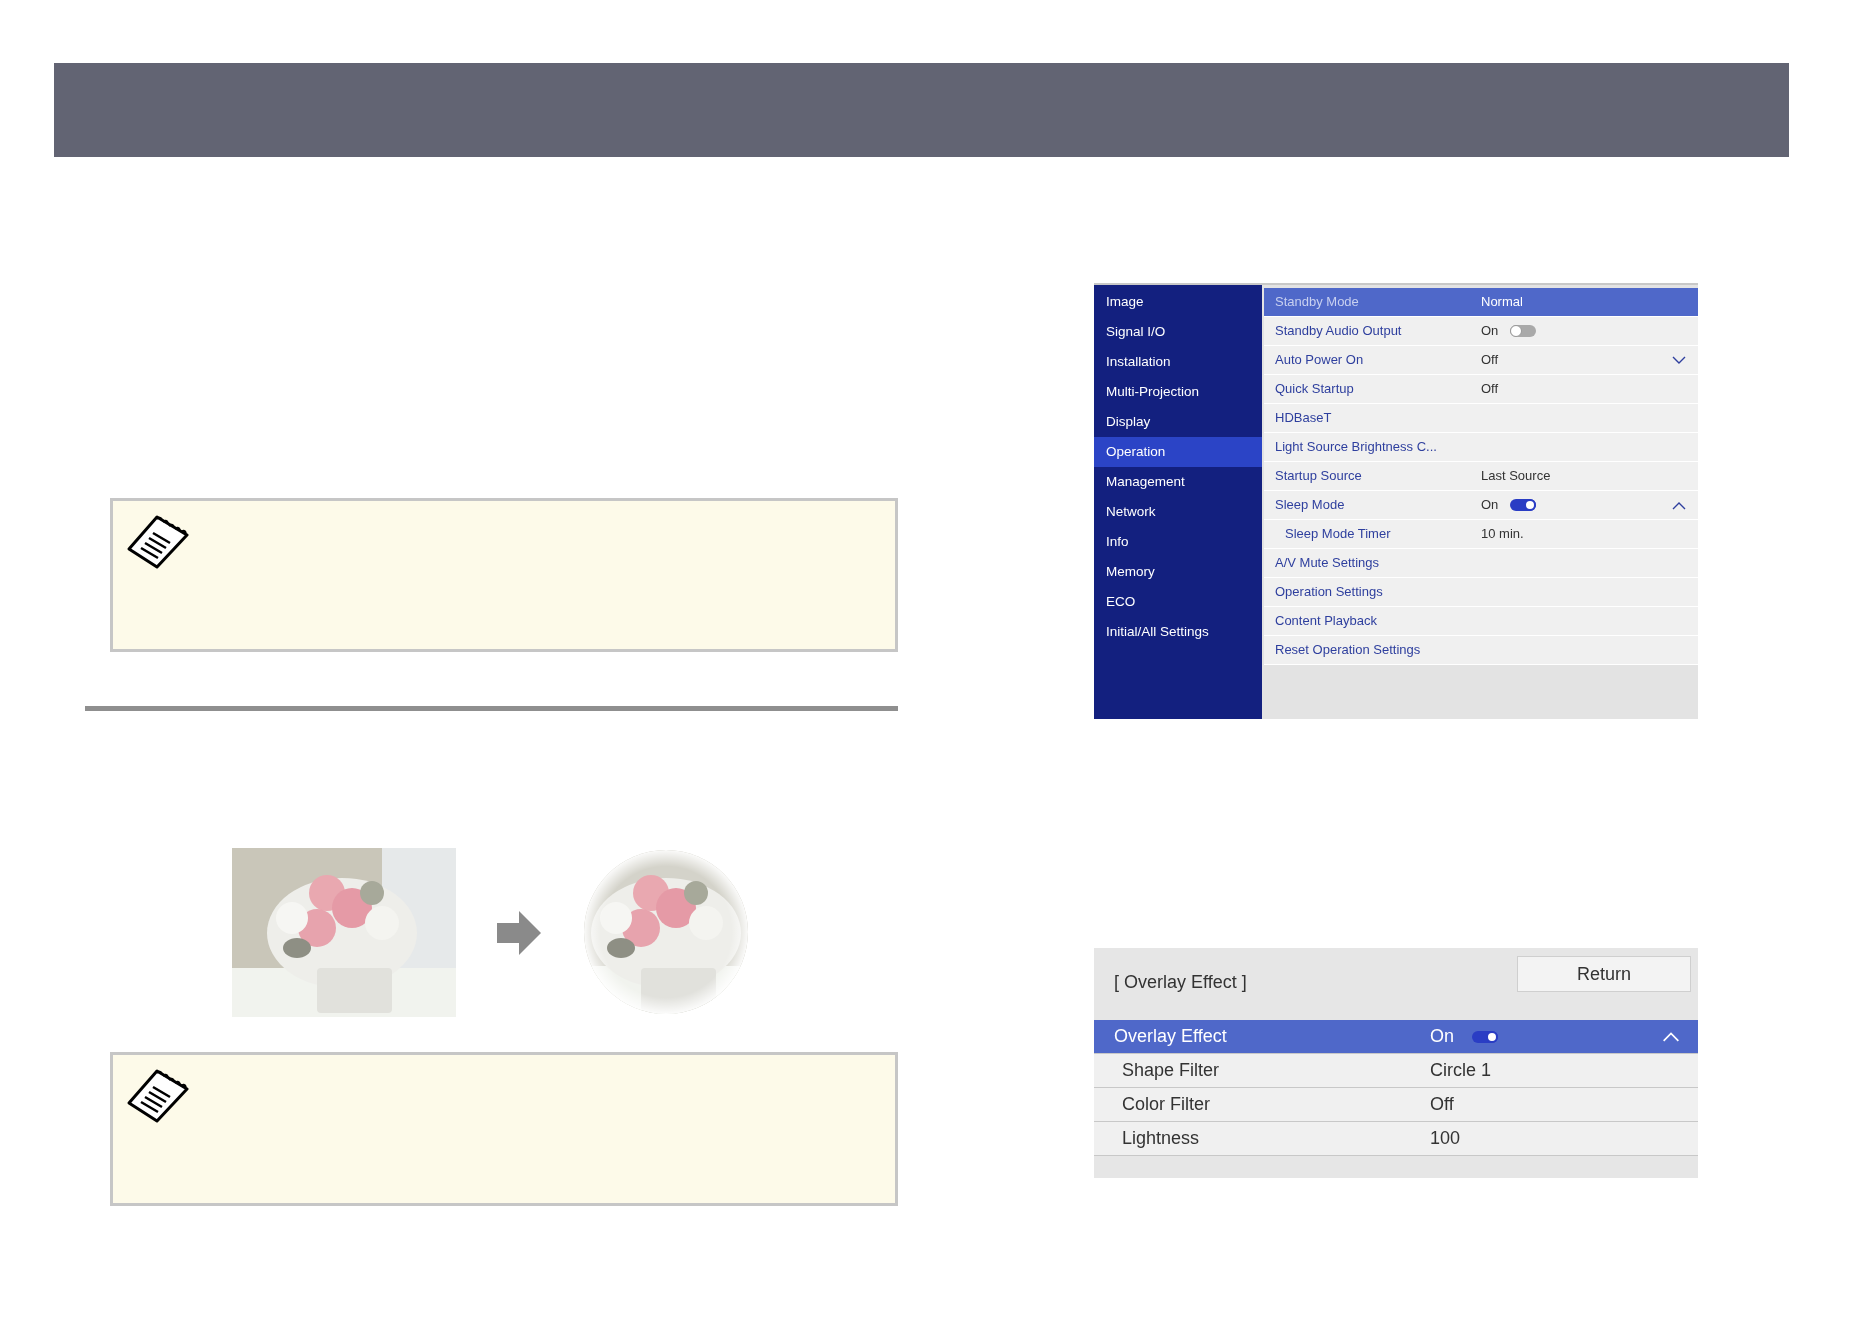 This screenshot has width=1872, height=1324. I want to click on menu-row: Startup Source Last Source, so click(1481, 476).